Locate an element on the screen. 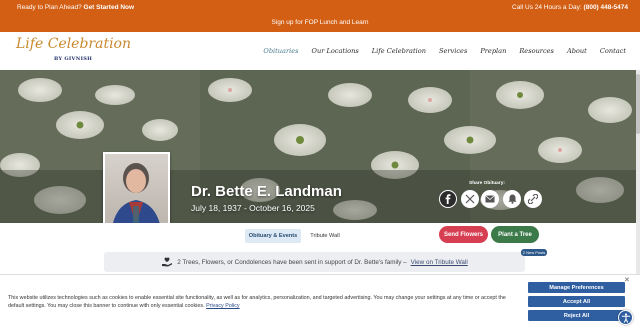  x-share-button is located at coordinates (470, 199).